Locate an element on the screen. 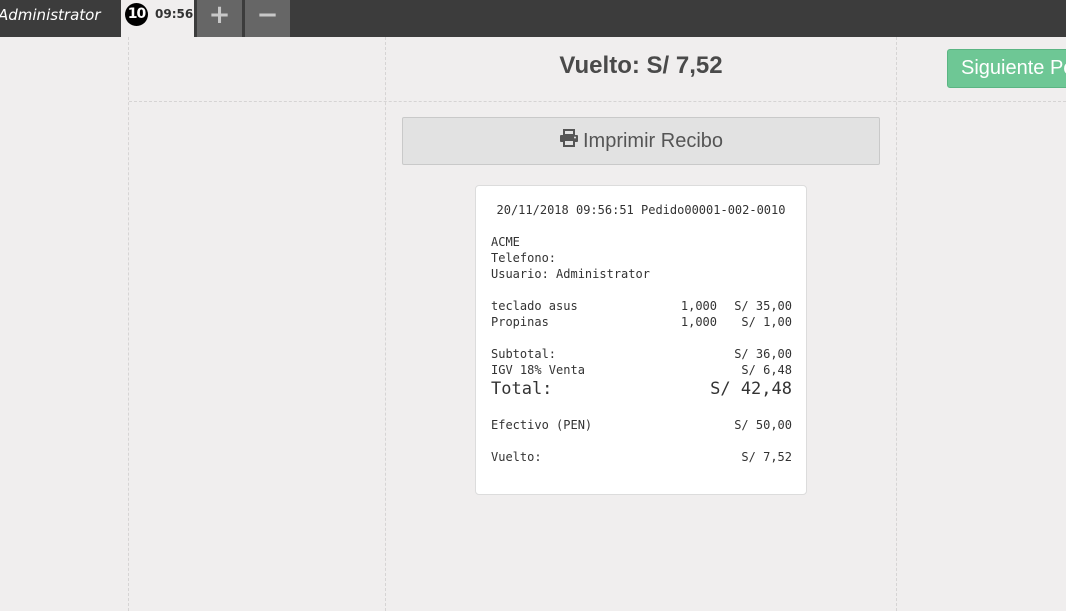 This screenshot has height=611, width=1066. next-order-button: Siguiente Pedido is located at coordinates (1006, 68).